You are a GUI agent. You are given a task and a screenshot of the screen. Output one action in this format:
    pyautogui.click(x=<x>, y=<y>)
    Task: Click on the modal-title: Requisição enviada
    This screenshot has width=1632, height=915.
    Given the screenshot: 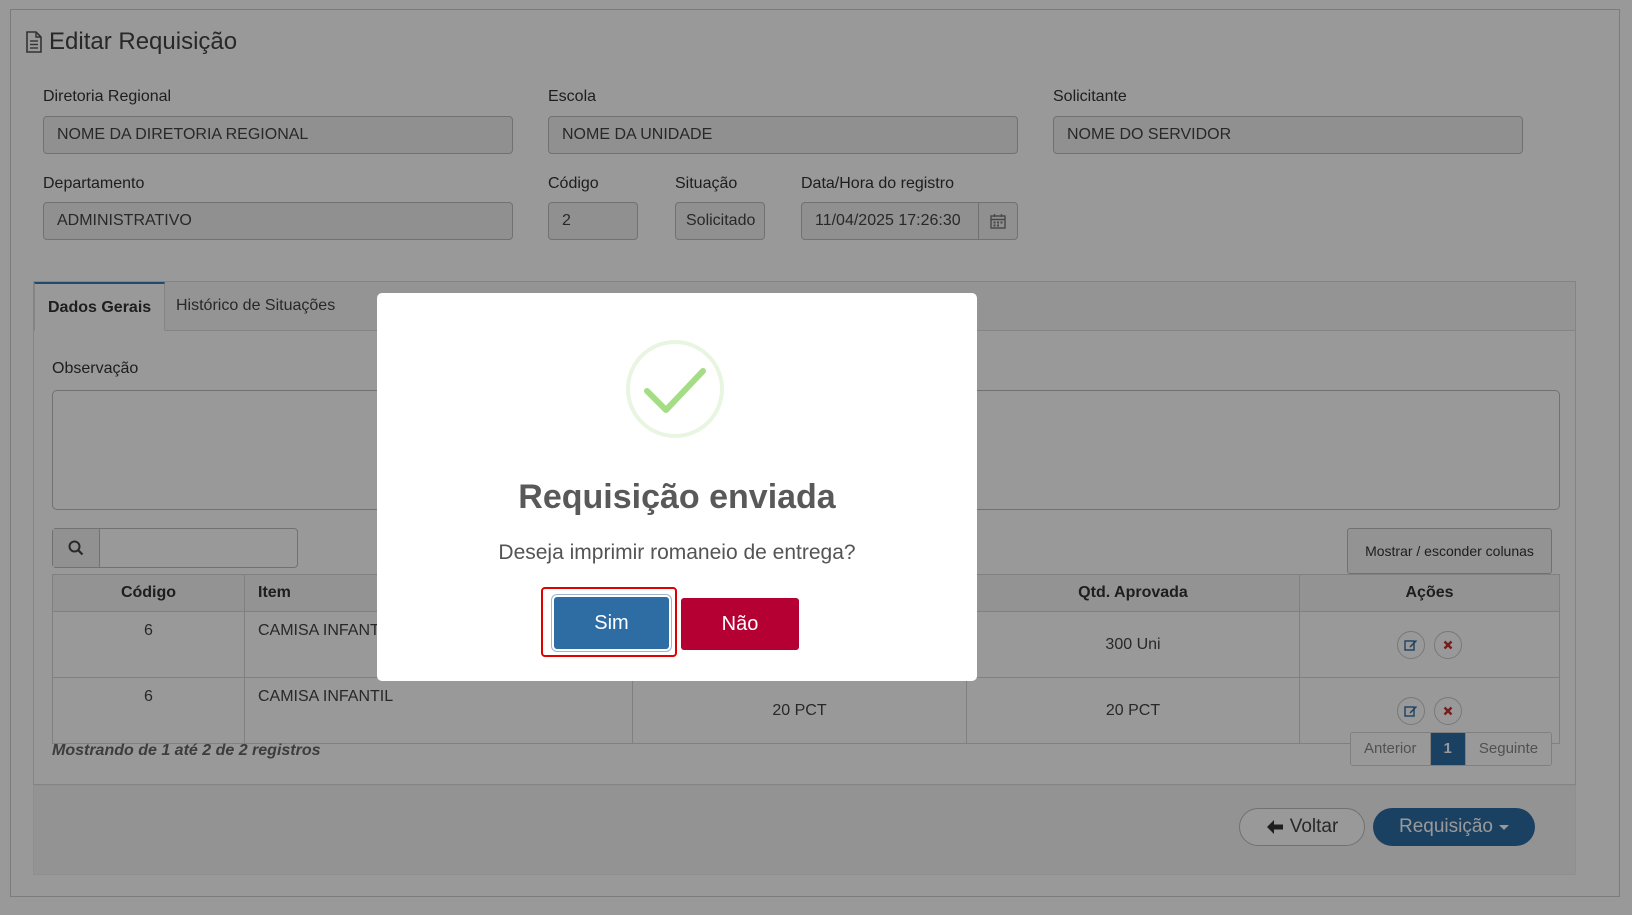 What is the action you would take?
    pyautogui.click(x=677, y=497)
    